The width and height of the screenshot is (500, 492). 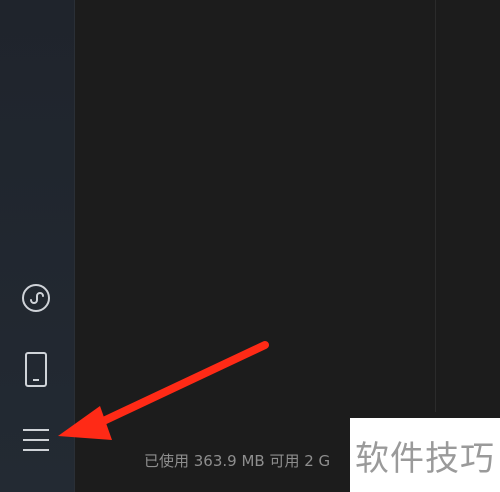 I want to click on menu-icon, so click(x=36, y=442).